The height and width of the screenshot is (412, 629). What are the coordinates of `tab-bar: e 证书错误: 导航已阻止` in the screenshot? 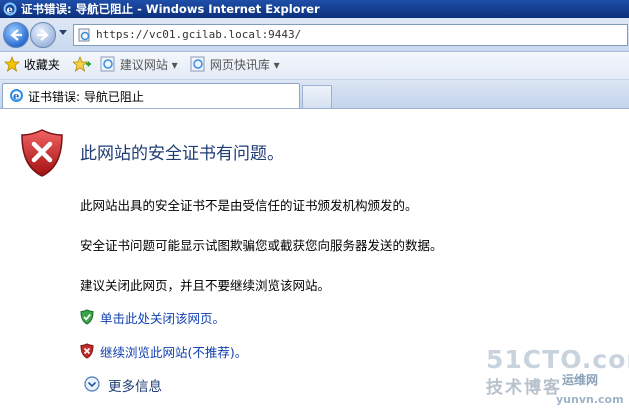 It's located at (314, 94).